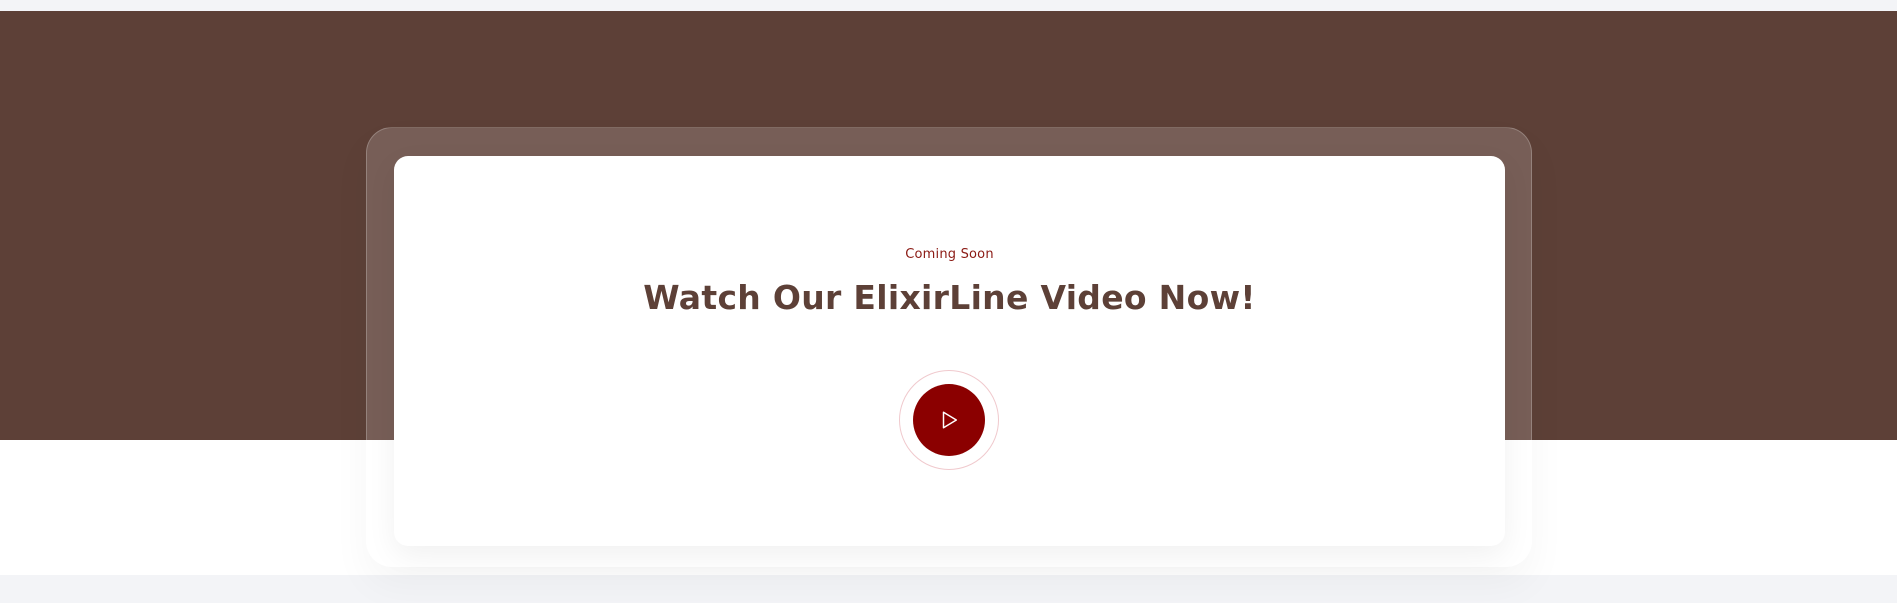 This screenshot has height=603, width=1897. Describe the element at coordinates (948, 589) in the screenshot. I see `page-bottom-strip` at that location.